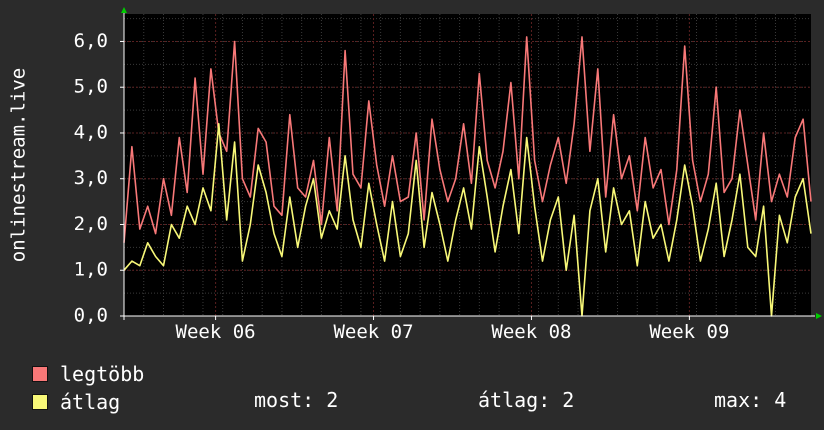  Describe the element at coordinates (124, 10) in the screenshot. I see `y-axis-arrow-icon` at that location.